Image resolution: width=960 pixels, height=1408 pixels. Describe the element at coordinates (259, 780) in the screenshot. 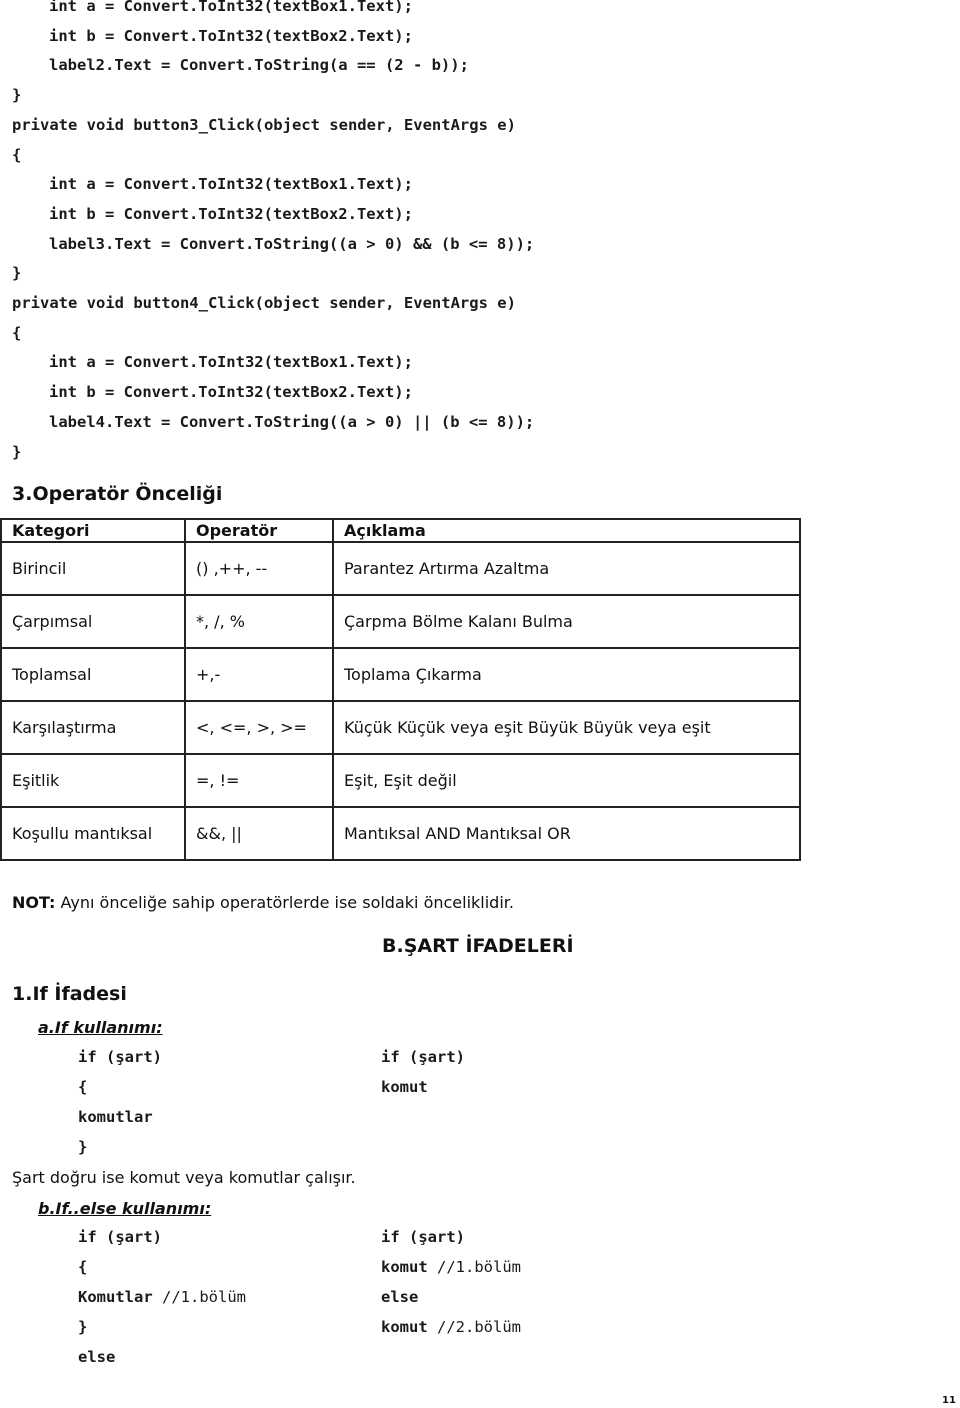

I see `cell-operator: =, !=` at that location.